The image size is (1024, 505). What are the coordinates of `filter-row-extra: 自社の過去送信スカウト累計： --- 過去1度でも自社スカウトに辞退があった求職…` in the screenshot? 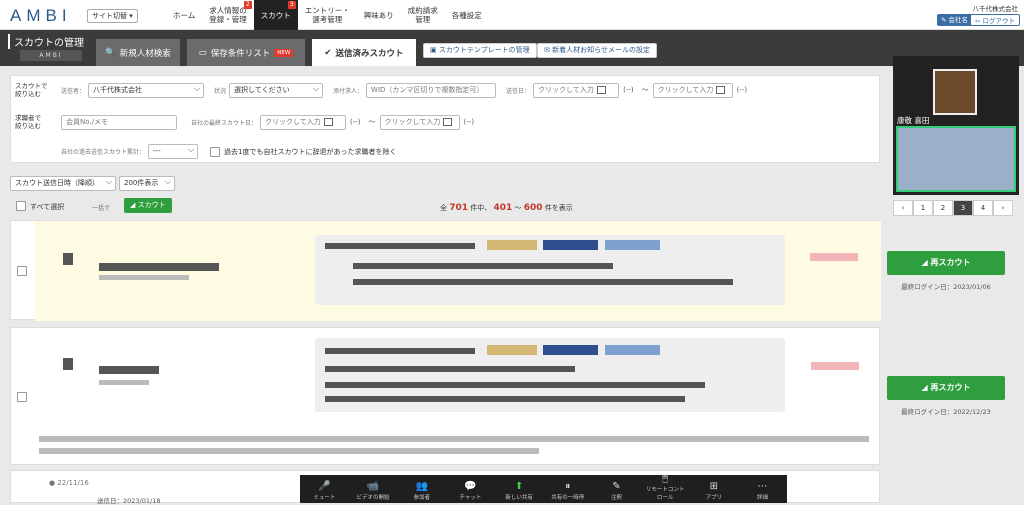 It's located at (446, 151).